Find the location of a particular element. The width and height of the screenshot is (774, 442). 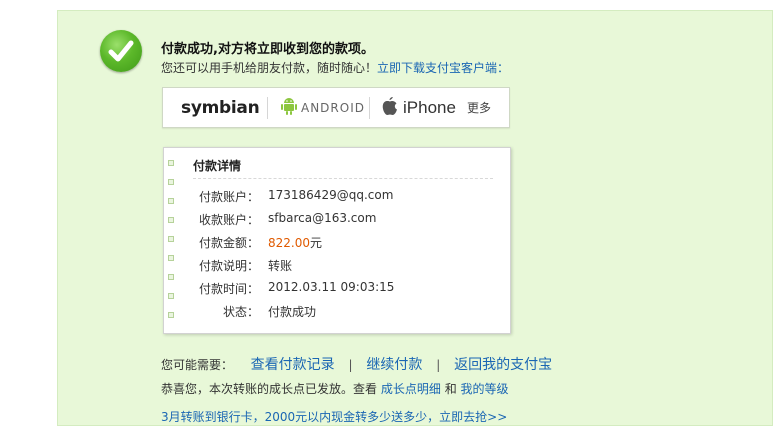

growth-text: 恭喜您，本次转账的成长点已发放。查看 is located at coordinates (269, 389).